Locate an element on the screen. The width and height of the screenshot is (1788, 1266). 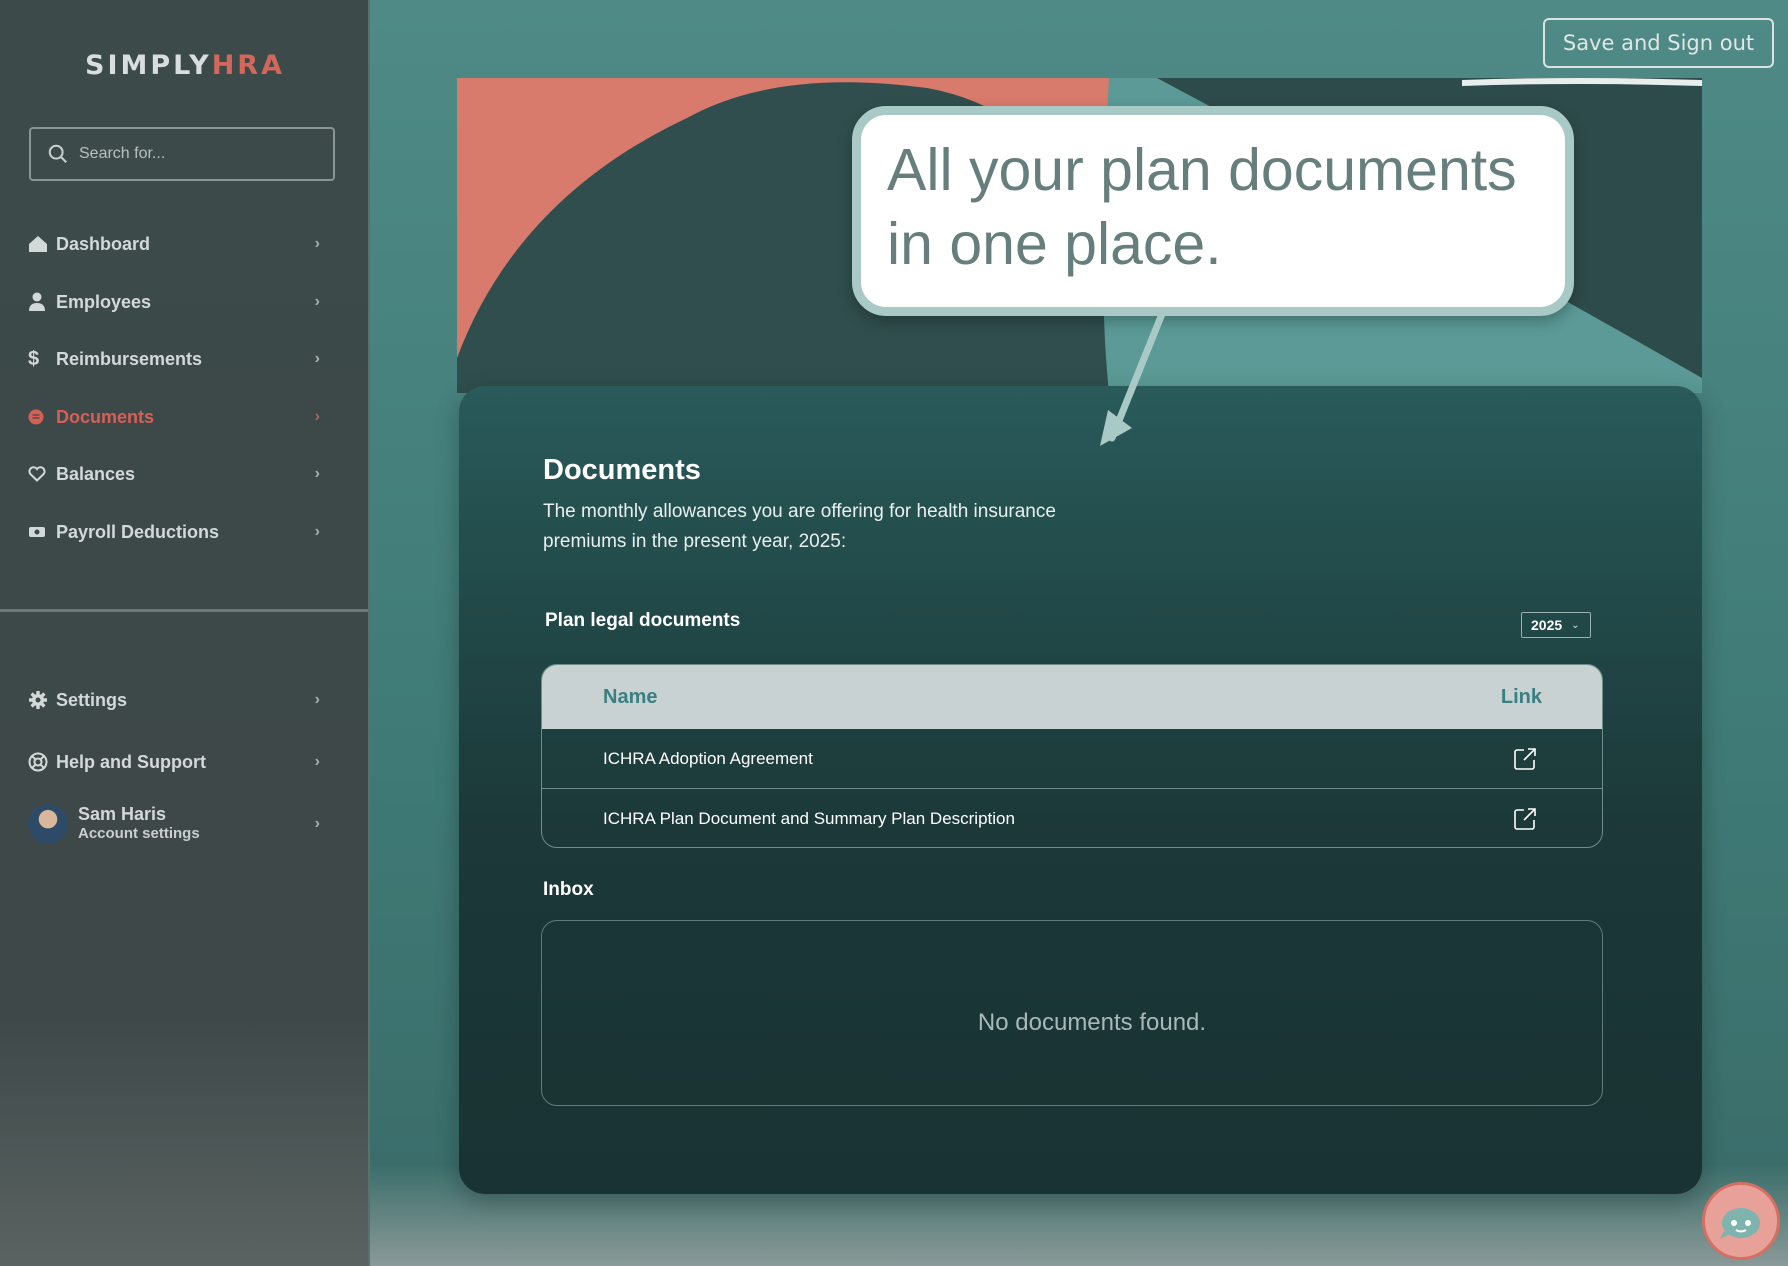
sidebar-item-label: Help and Support is located at coordinates (131, 761).